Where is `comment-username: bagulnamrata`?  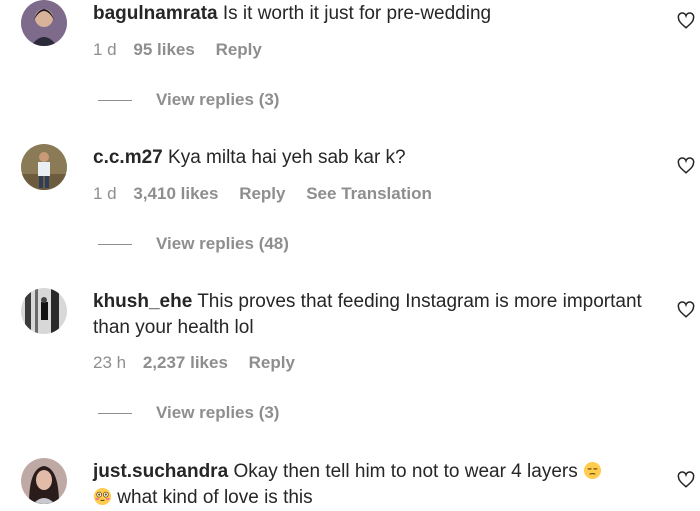
comment-username: bagulnamrata is located at coordinates (155, 13).